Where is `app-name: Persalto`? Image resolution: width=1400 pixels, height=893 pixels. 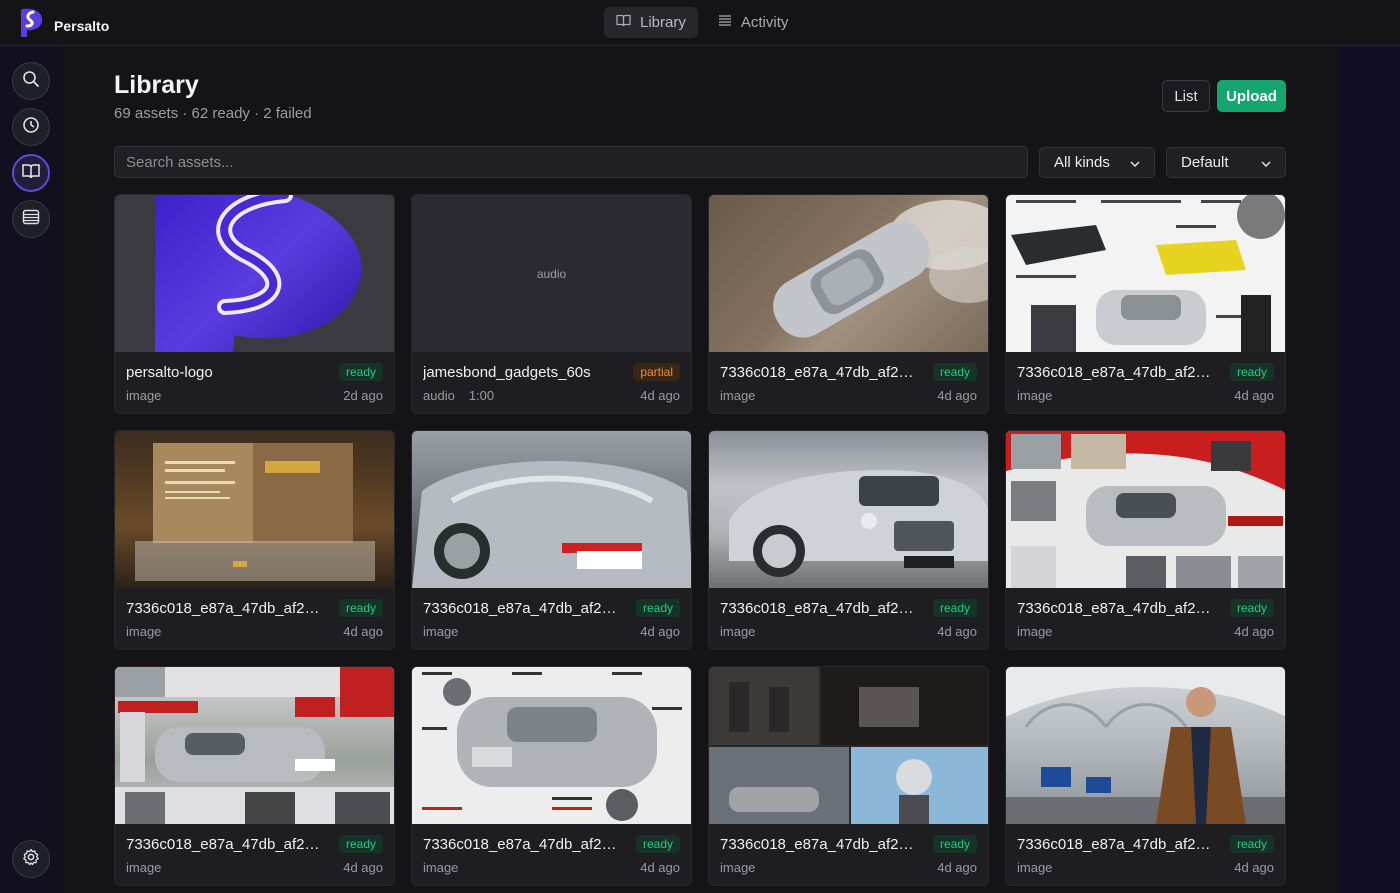 app-name: Persalto is located at coordinates (82, 25).